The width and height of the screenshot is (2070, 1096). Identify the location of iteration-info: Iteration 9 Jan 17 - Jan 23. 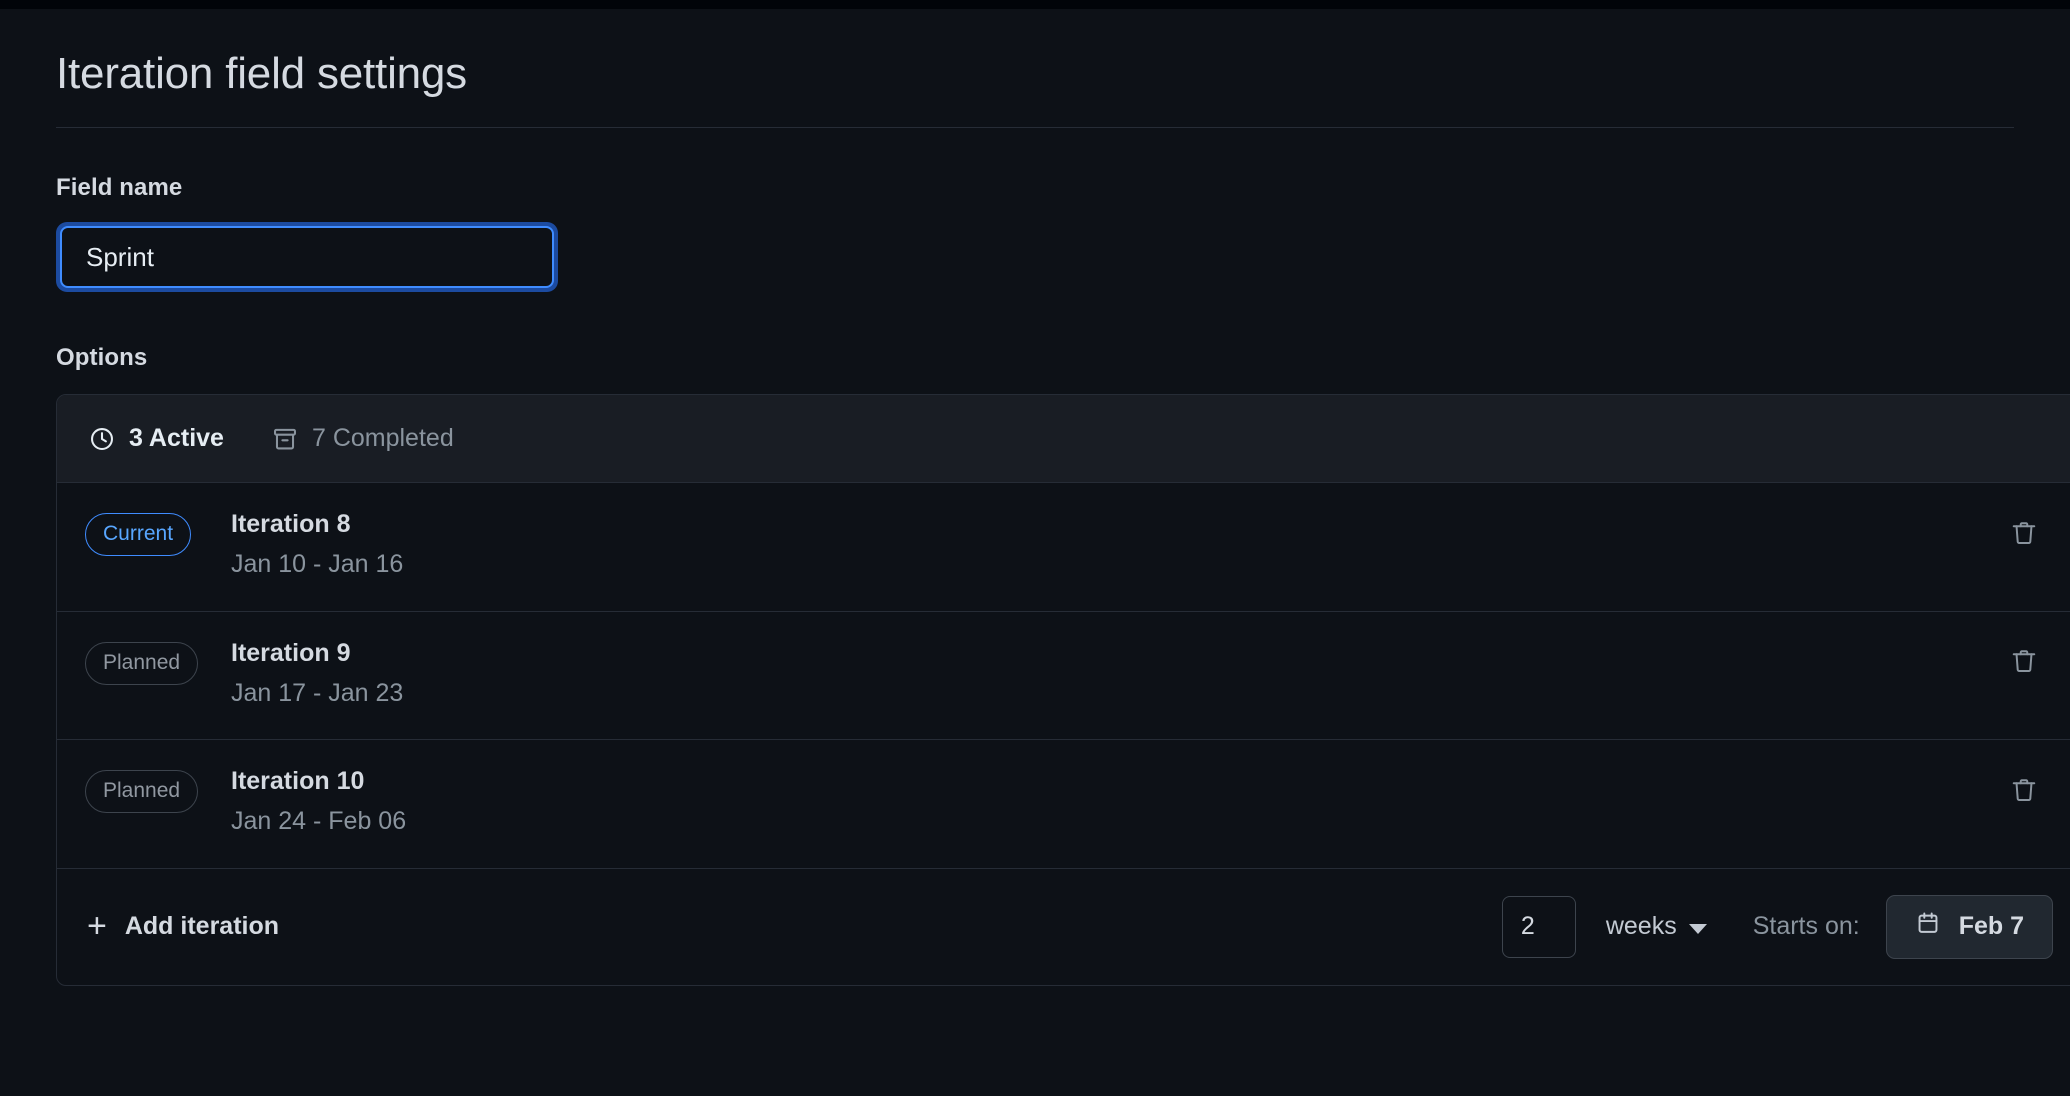
(1142, 674).